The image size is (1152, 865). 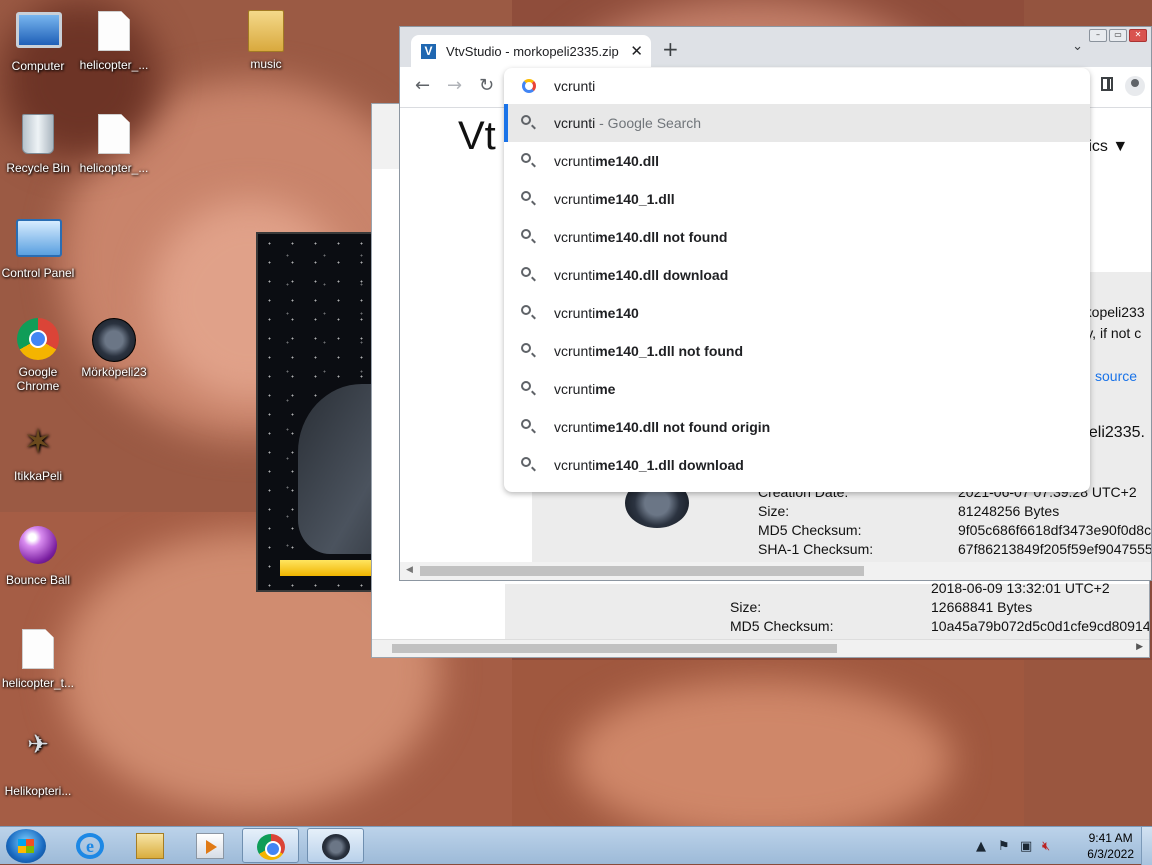 What do you see at coordinates (266, 39) in the screenshot?
I see `desktop-icon-music: music` at bounding box center [266, 39].